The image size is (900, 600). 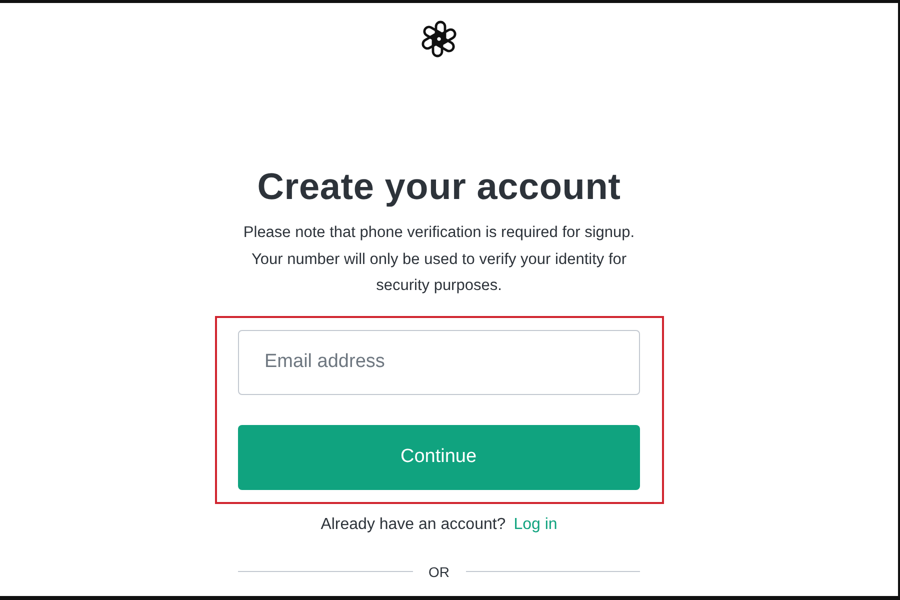 I want to click on login-prompt: Already have an account?, so click(x=413, y=525).